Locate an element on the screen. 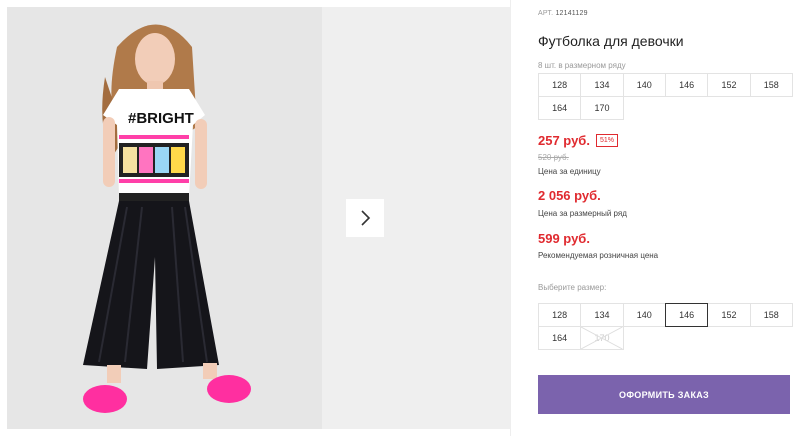 This screenshot has width=800, height=436. unit-price: 257 руб. is located at coordinates (564, 140).